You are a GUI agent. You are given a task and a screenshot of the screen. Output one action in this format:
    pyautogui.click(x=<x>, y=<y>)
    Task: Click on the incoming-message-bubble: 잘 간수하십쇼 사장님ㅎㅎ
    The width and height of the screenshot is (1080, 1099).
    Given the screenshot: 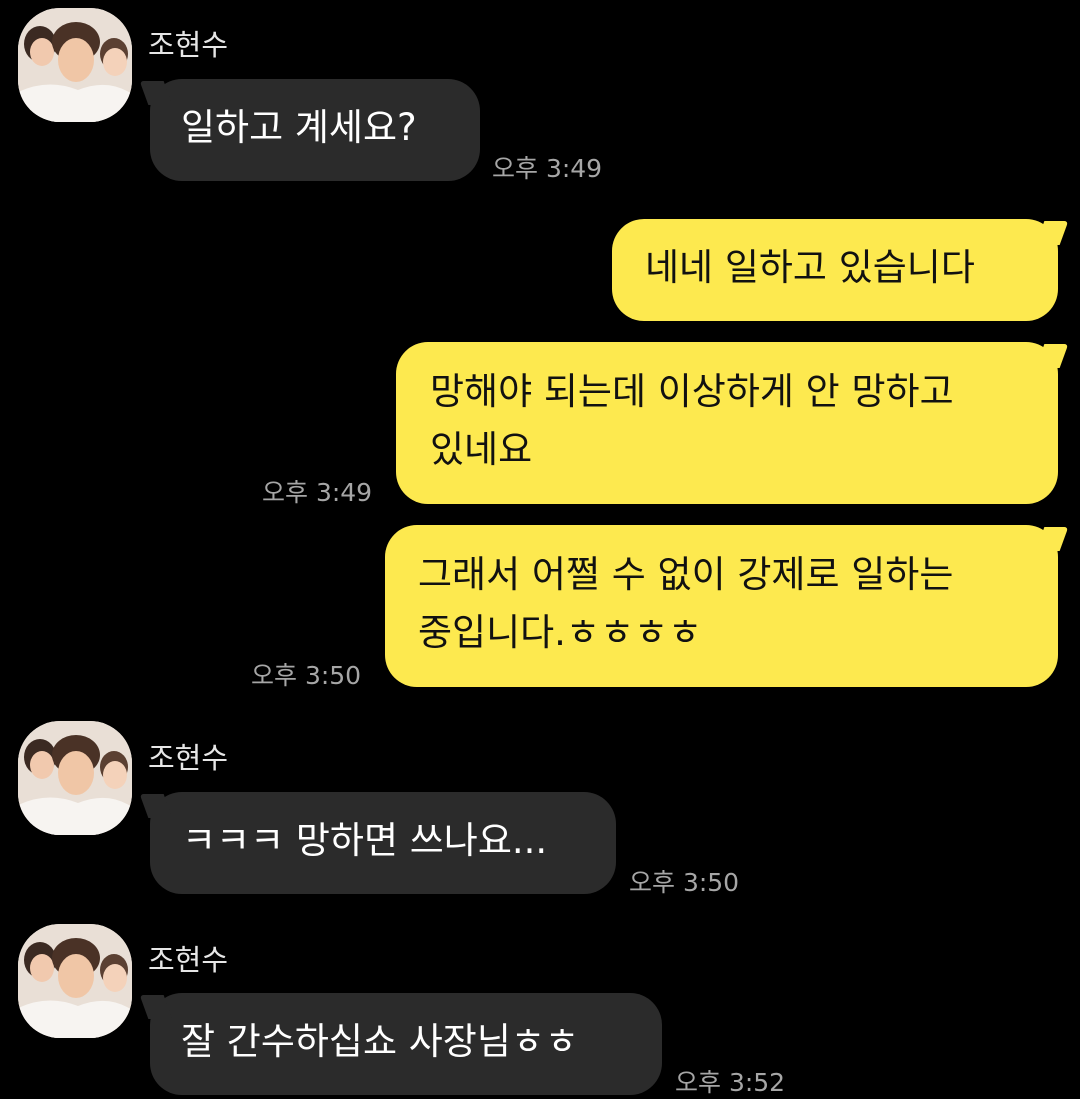 What is the action you would take?
    pyautogui.click(x=406, y=1044)
    